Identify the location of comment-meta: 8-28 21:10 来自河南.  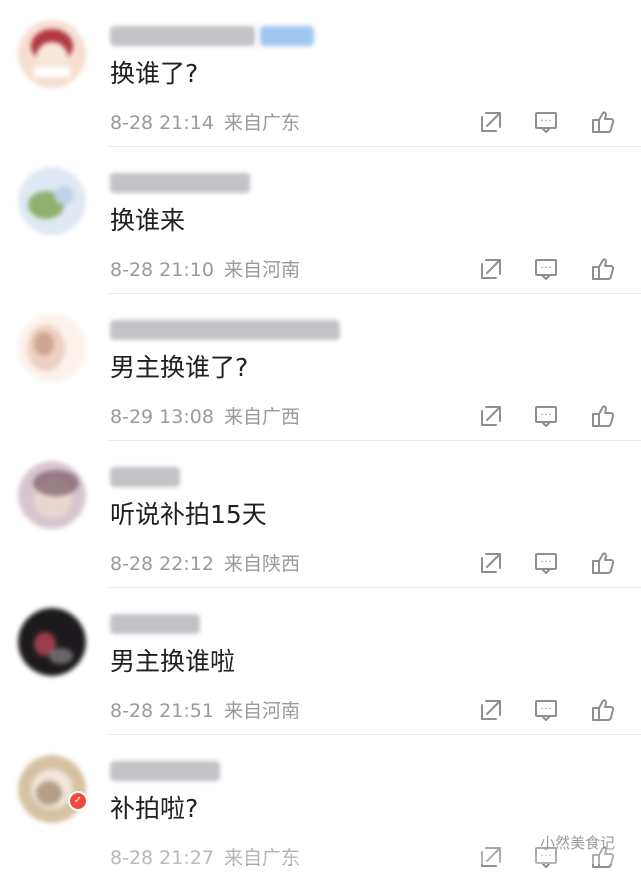
(205, 270).